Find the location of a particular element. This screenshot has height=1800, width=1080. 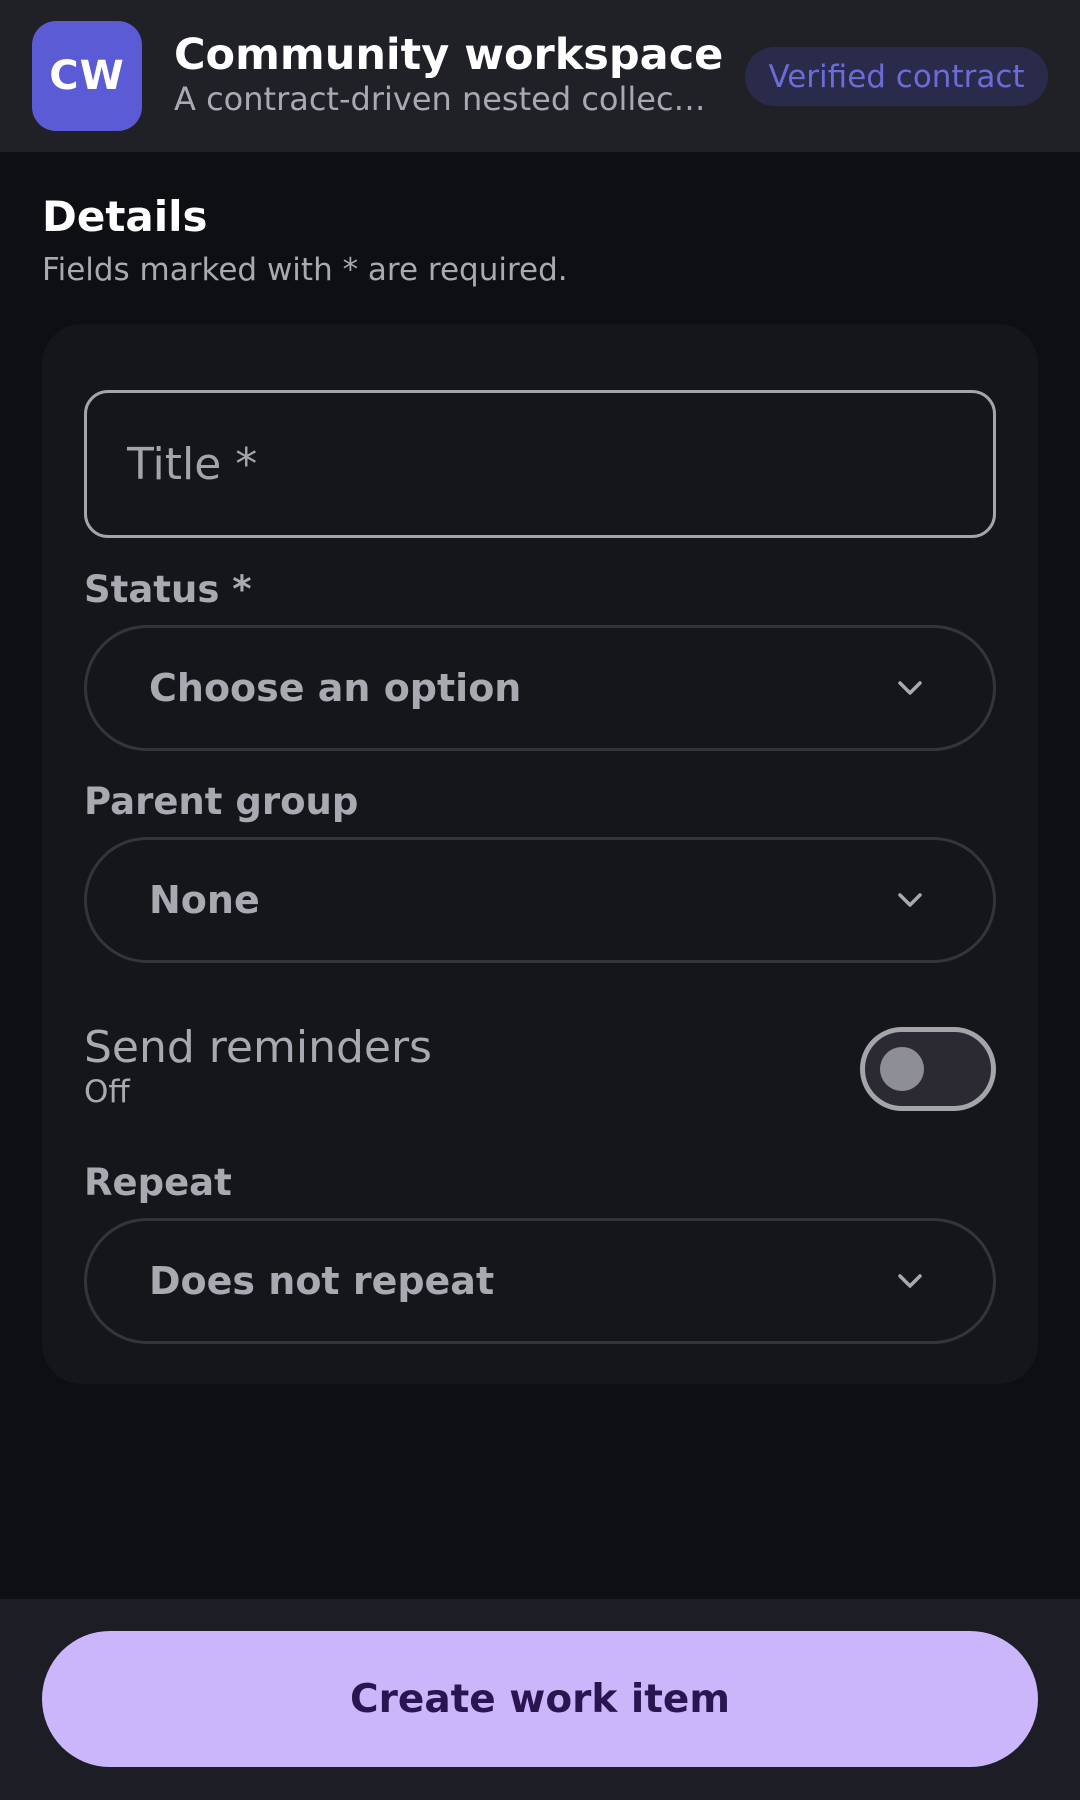

verified-contract-badge: Verified contract is located at coordinates (896, 76).